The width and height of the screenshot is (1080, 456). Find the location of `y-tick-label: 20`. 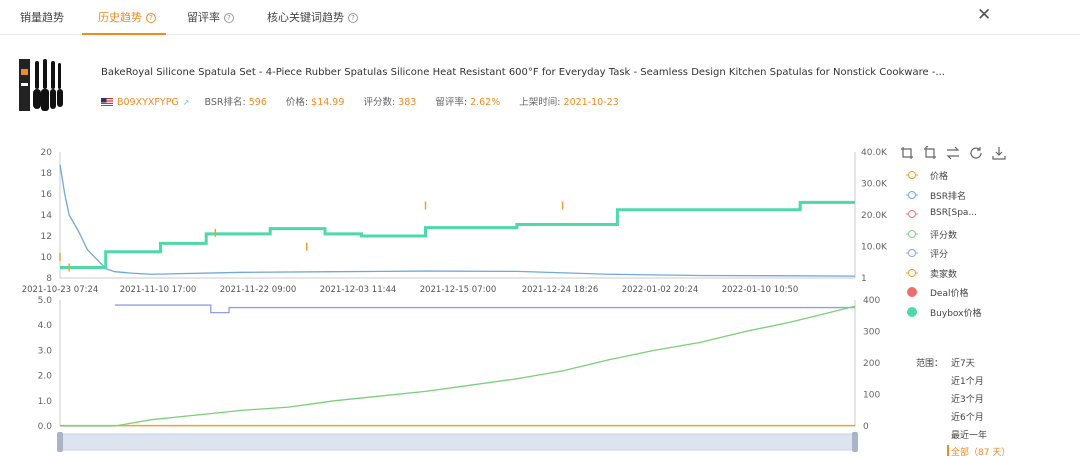

y-tick-label: 20 is located at coordinates (47, 153).